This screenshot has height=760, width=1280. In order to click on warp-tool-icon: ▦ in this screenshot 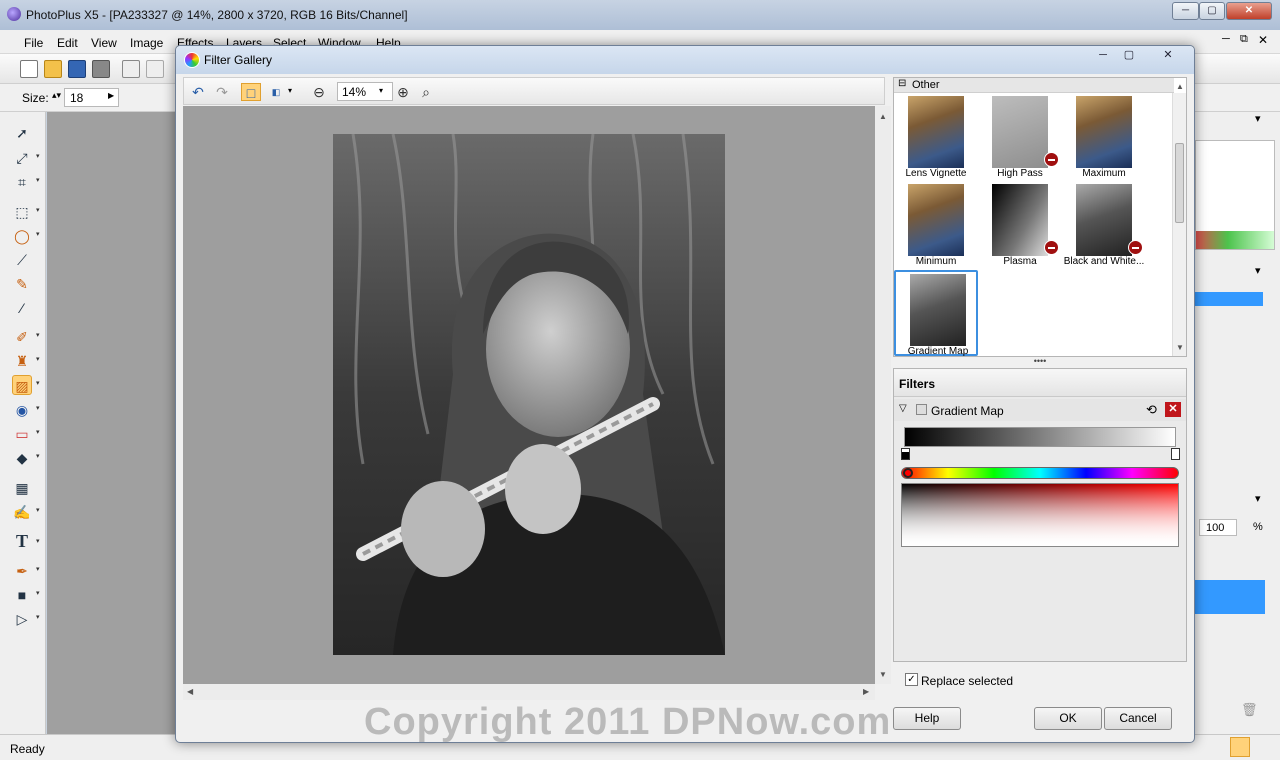, I will do `click(22, 488)`.